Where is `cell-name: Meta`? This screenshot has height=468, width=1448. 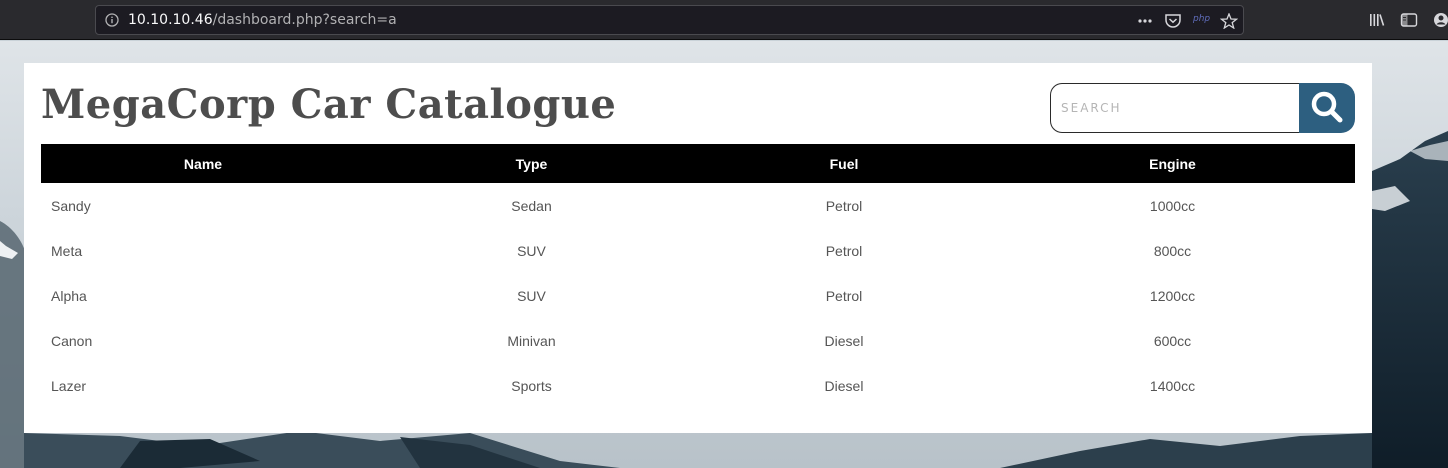 cell-name: Meta is located at coordinates (67, 250).